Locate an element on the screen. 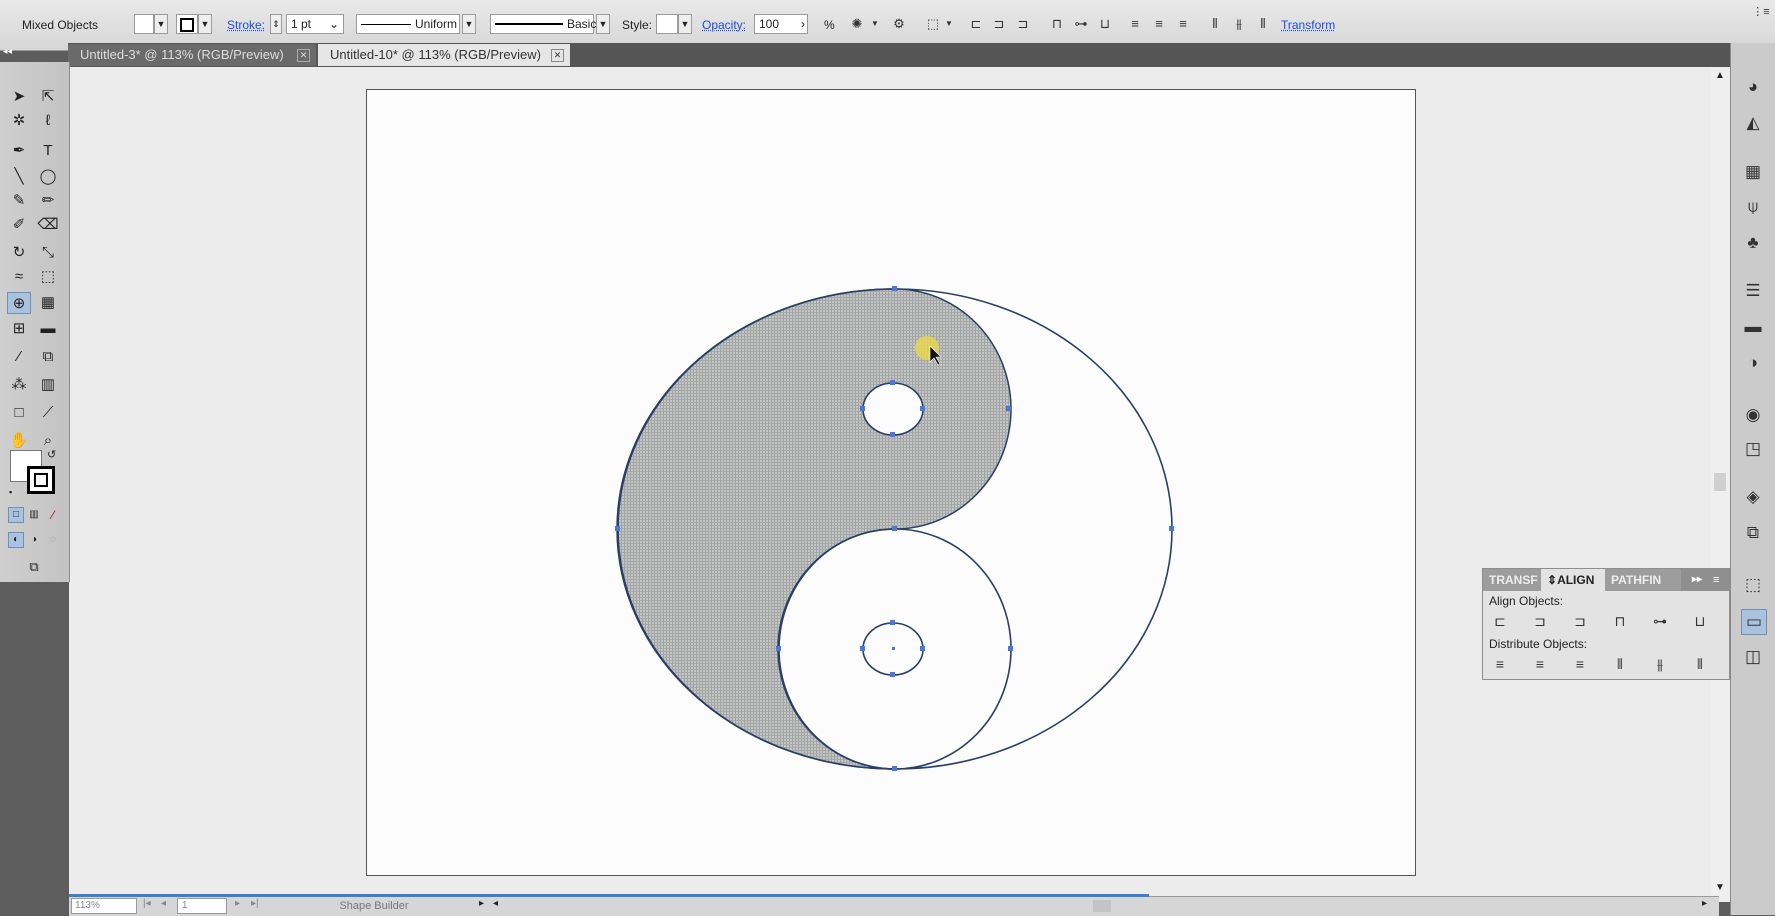 This screenshot has width=1775, height=916. draw-inside-icon: ◌ is located at coordinates (53, 540).